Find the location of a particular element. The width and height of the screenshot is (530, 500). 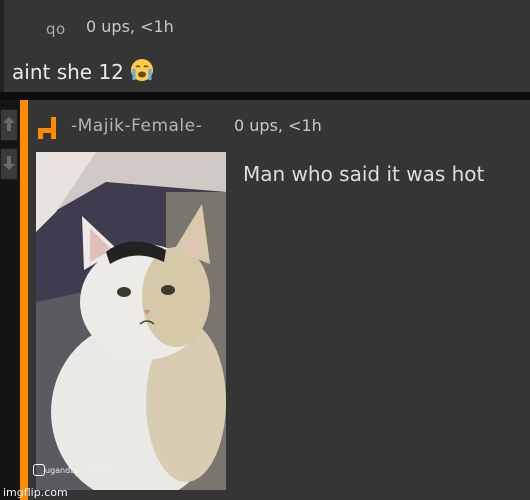

site-watermark: imgflip.com is located at coordinates (35, 492).